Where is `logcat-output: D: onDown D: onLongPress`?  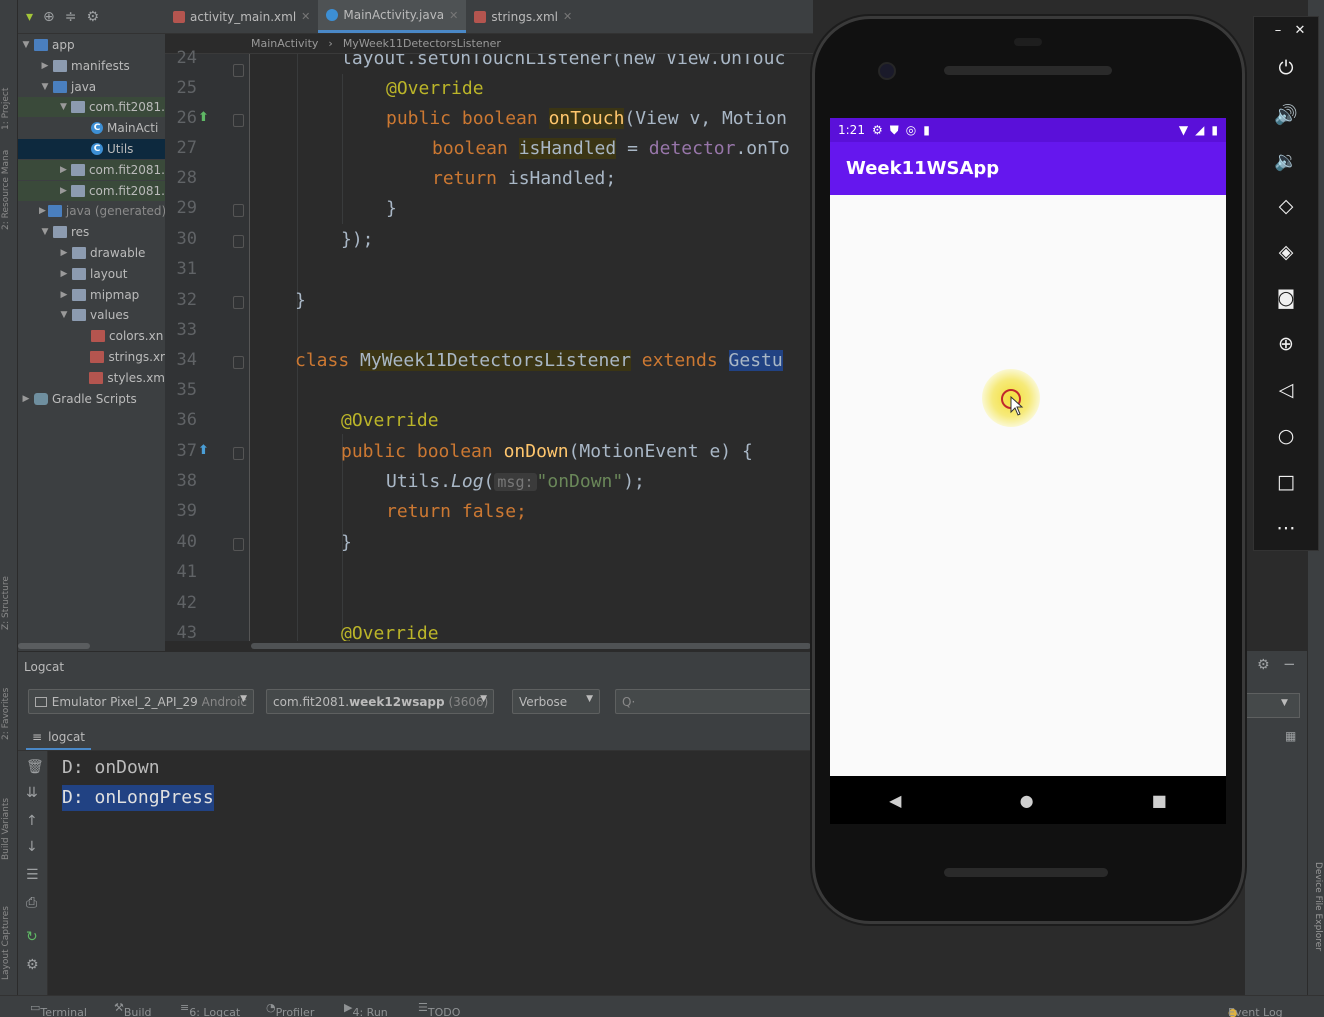 logcat-output: D: onDown D: onLongPress is located at coordinates (430, 873).